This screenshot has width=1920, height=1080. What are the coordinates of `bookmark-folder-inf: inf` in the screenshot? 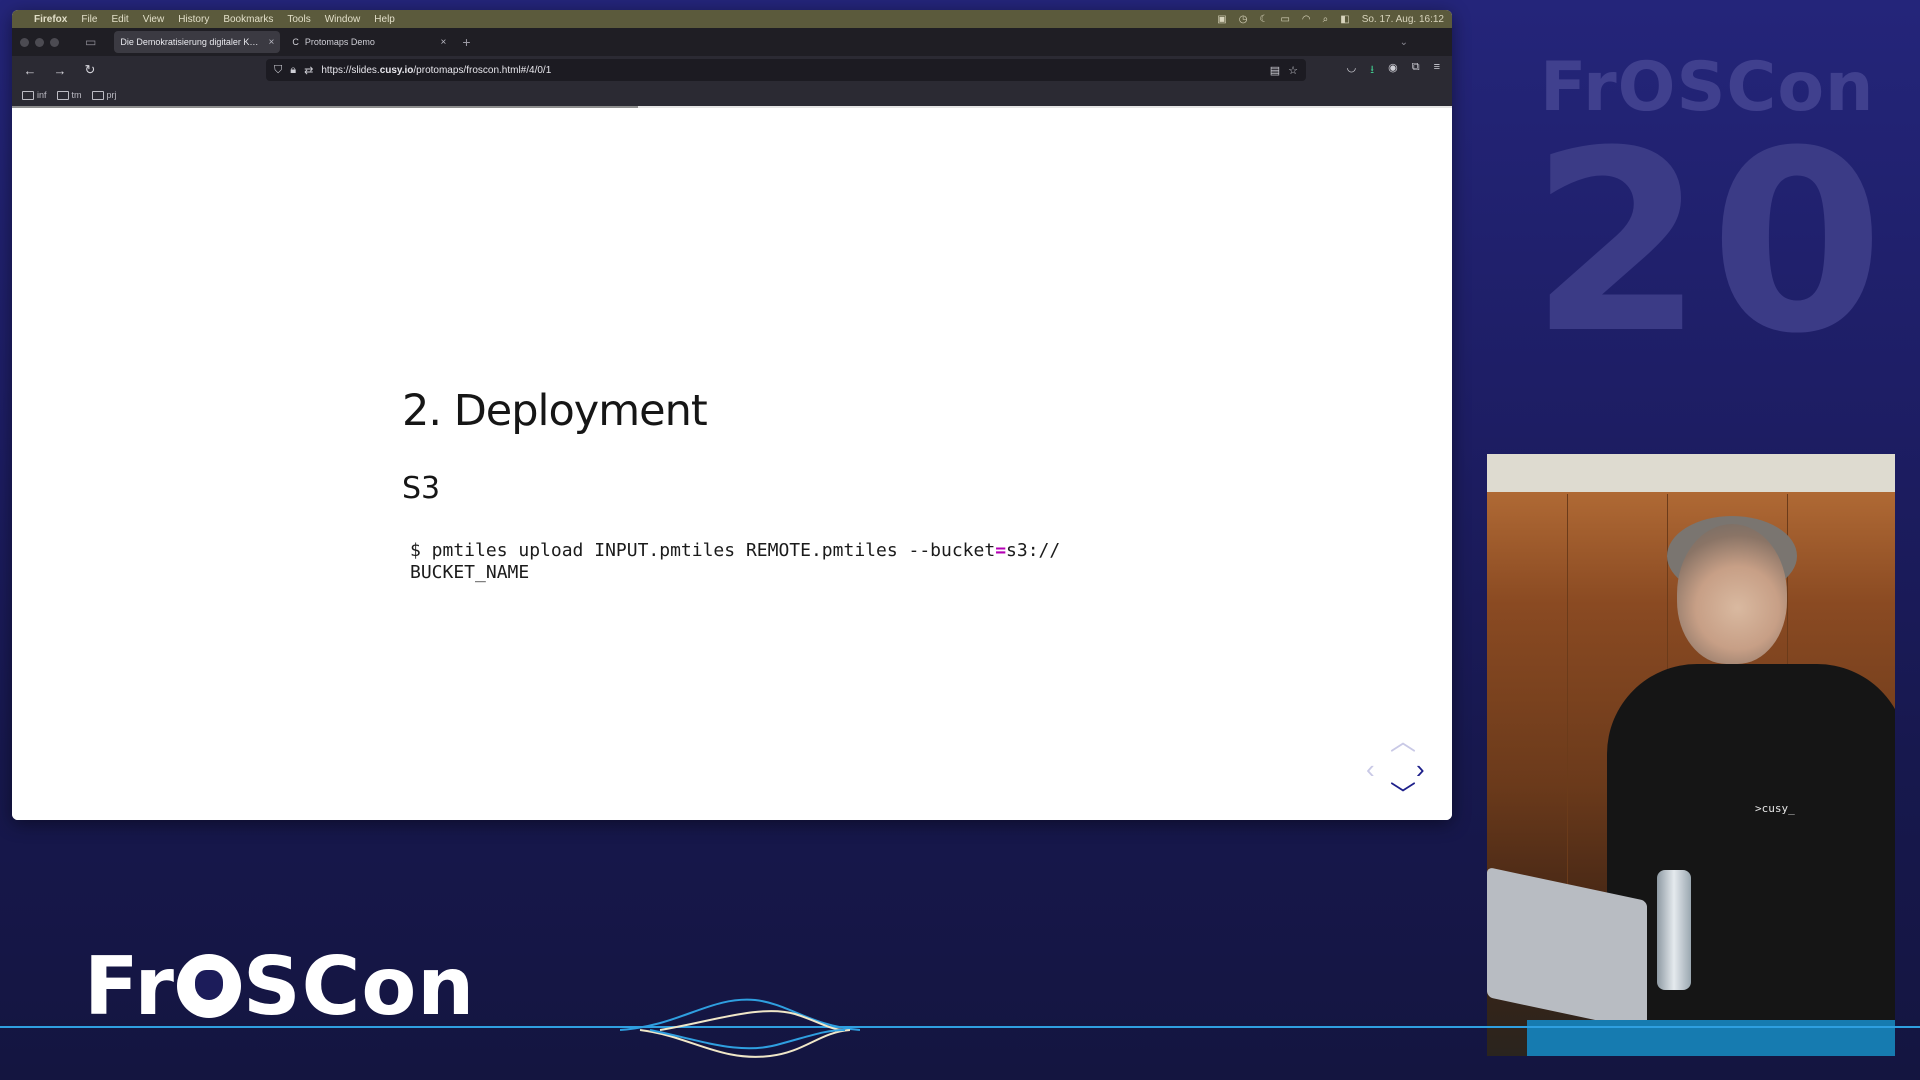 It's located at (34, 95).